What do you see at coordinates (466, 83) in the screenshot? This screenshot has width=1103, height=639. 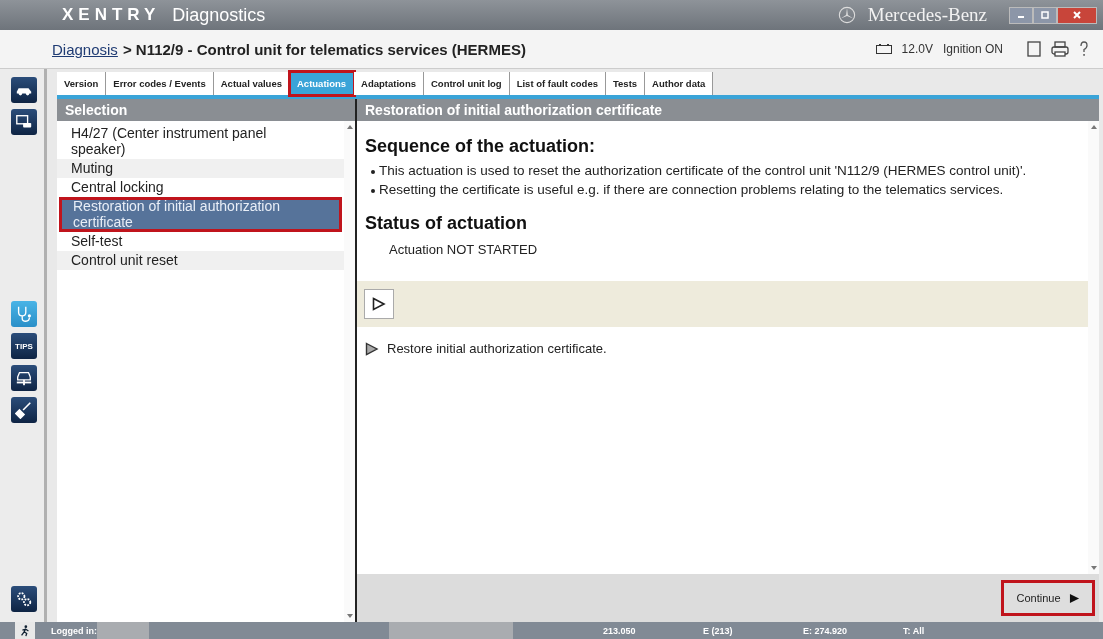 I see `tab: Control unit log` at bounding box center [466, 83].